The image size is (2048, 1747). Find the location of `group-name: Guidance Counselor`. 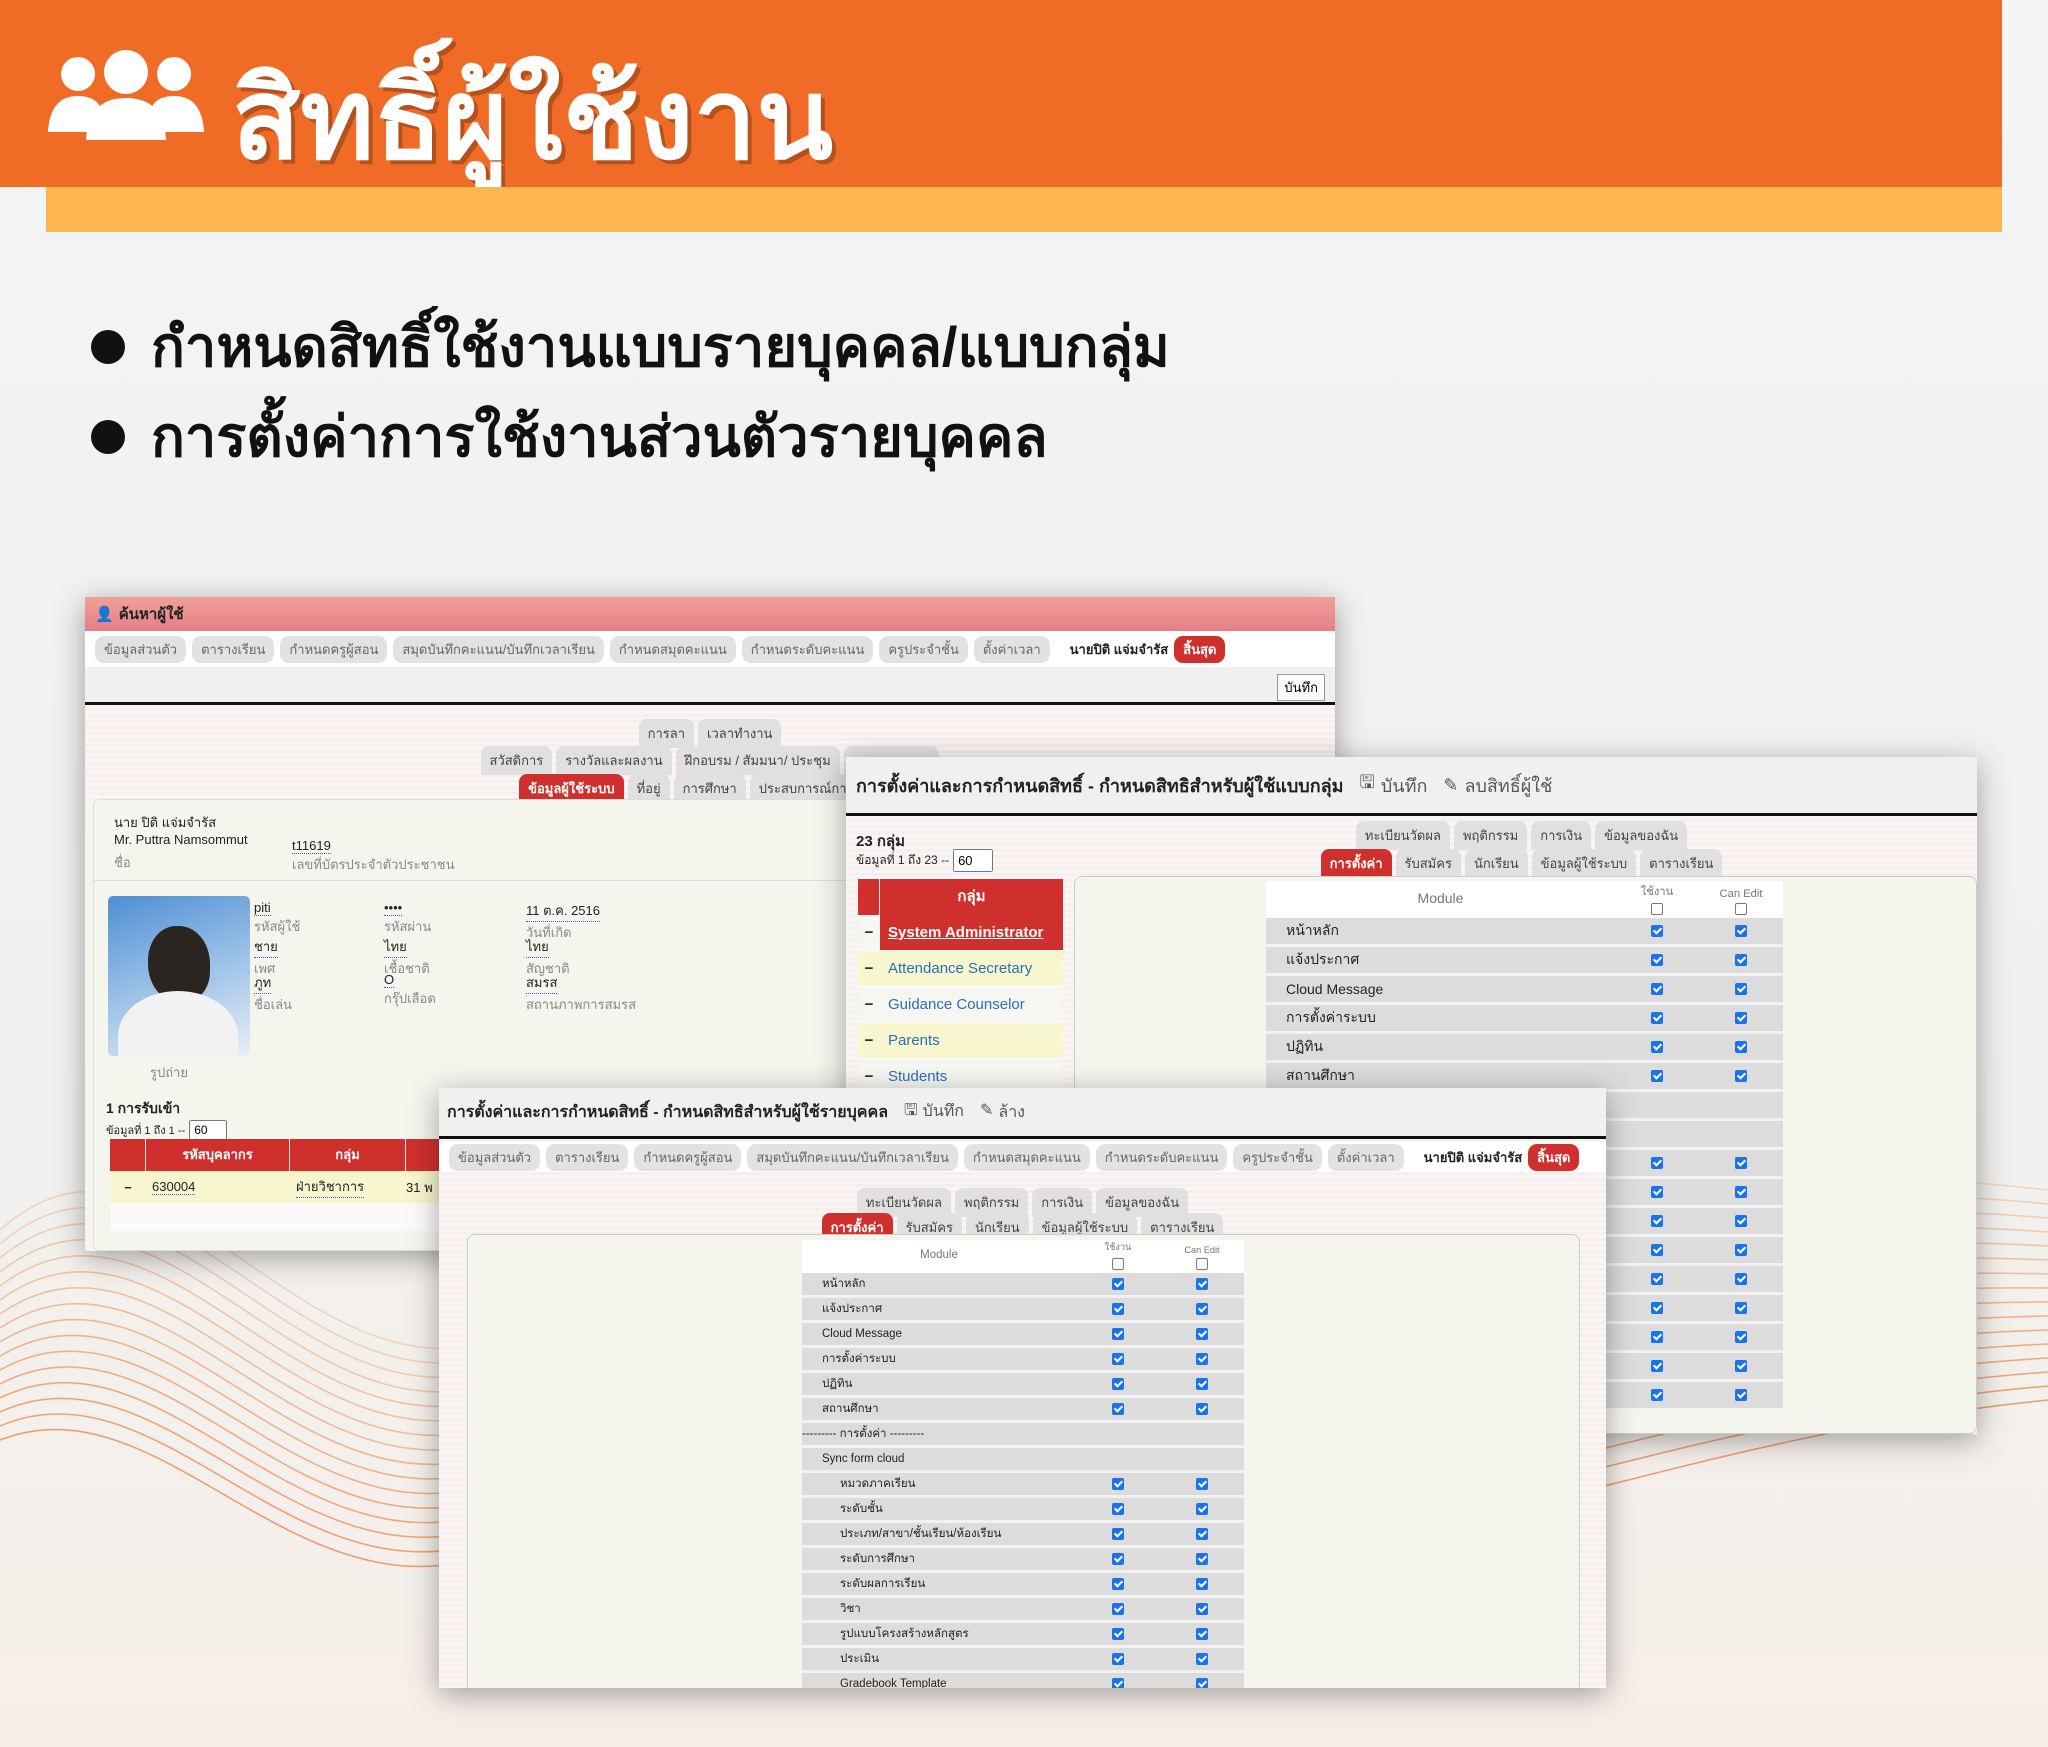

group-name: Guidance Counselor is located at coordinates (971, 1004).